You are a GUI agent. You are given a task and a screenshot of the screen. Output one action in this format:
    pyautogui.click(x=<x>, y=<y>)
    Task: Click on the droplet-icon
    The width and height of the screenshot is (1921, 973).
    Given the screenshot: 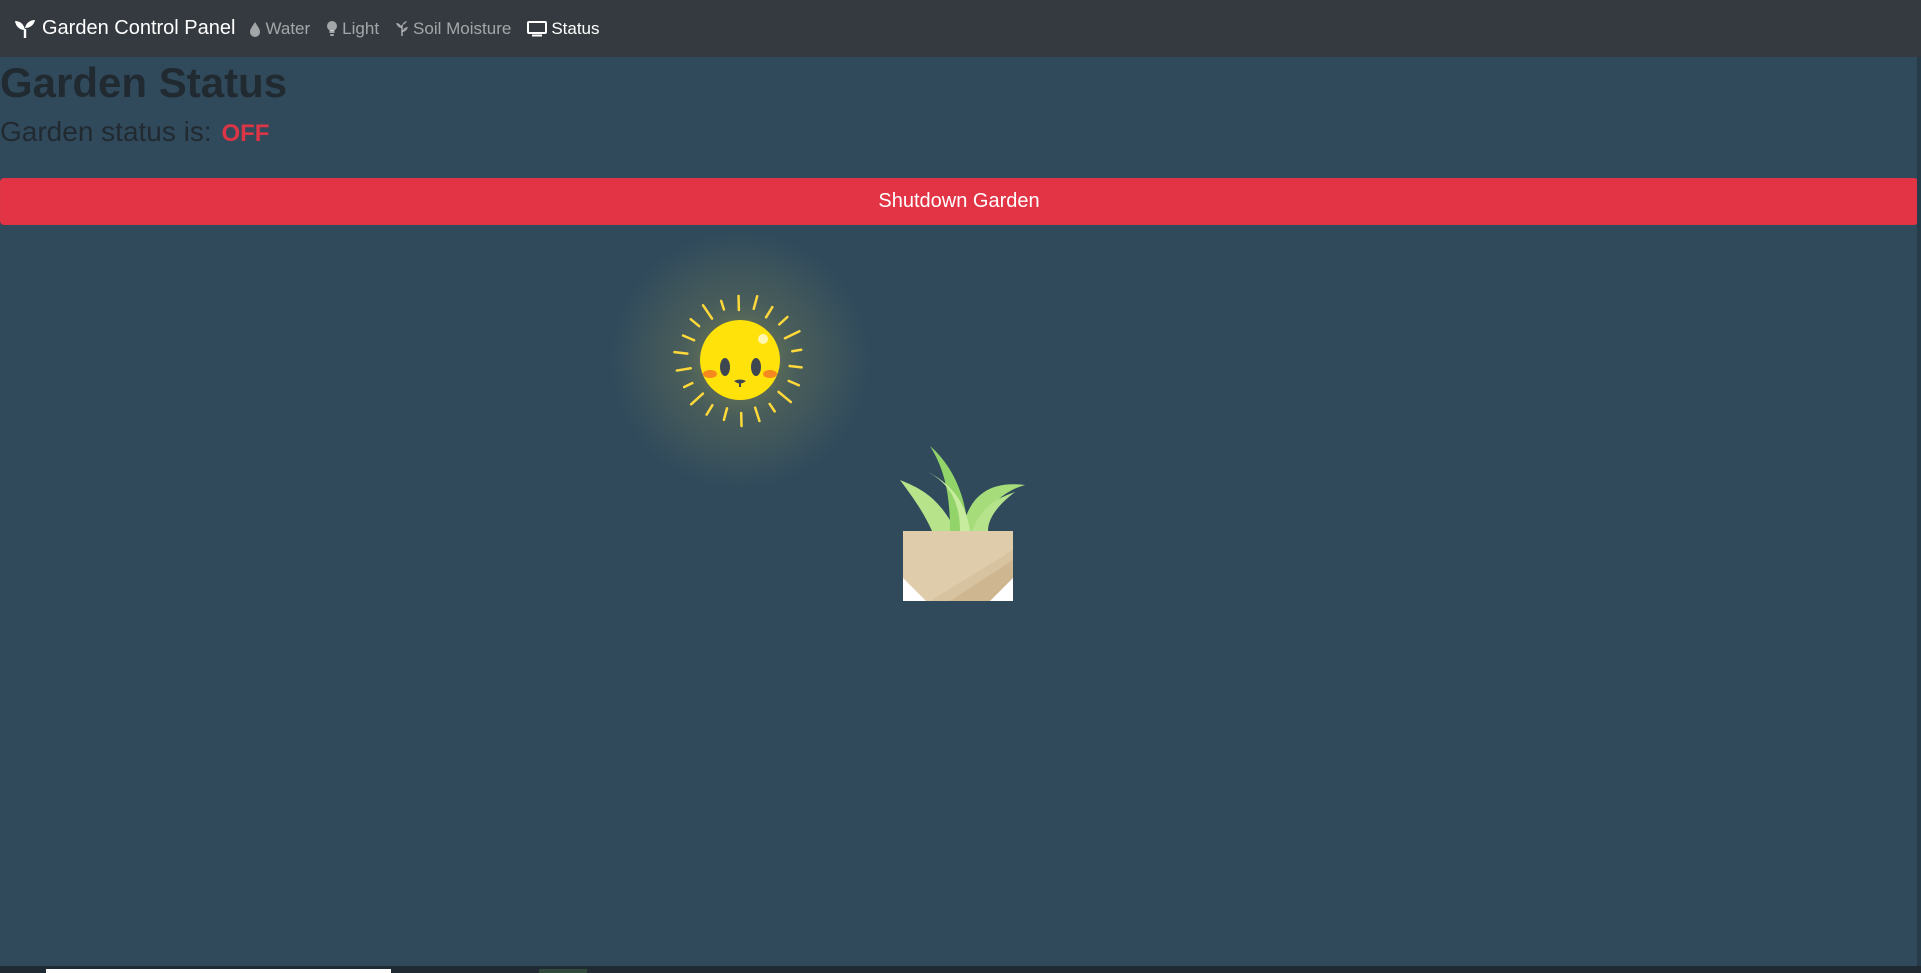 What is the action you would take?
    pyautogui.click(x=255, y=29)
    